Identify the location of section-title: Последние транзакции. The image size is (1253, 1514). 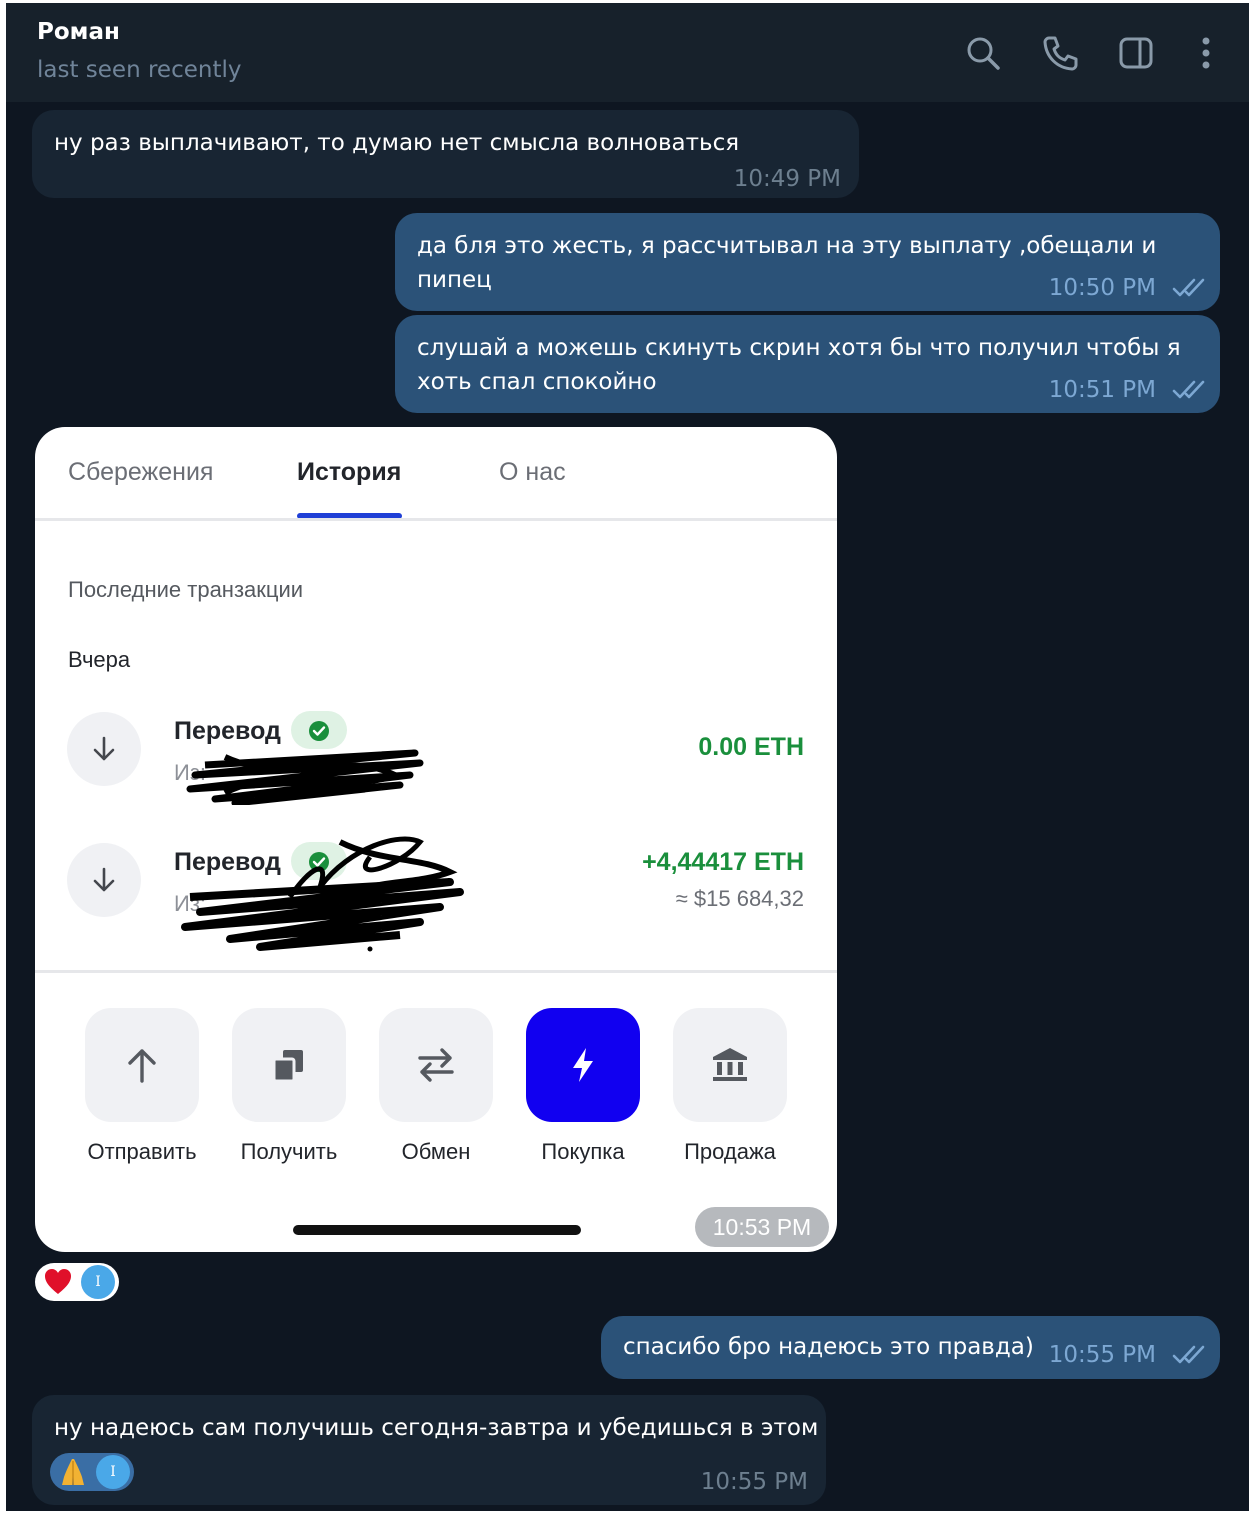
(186, 589).